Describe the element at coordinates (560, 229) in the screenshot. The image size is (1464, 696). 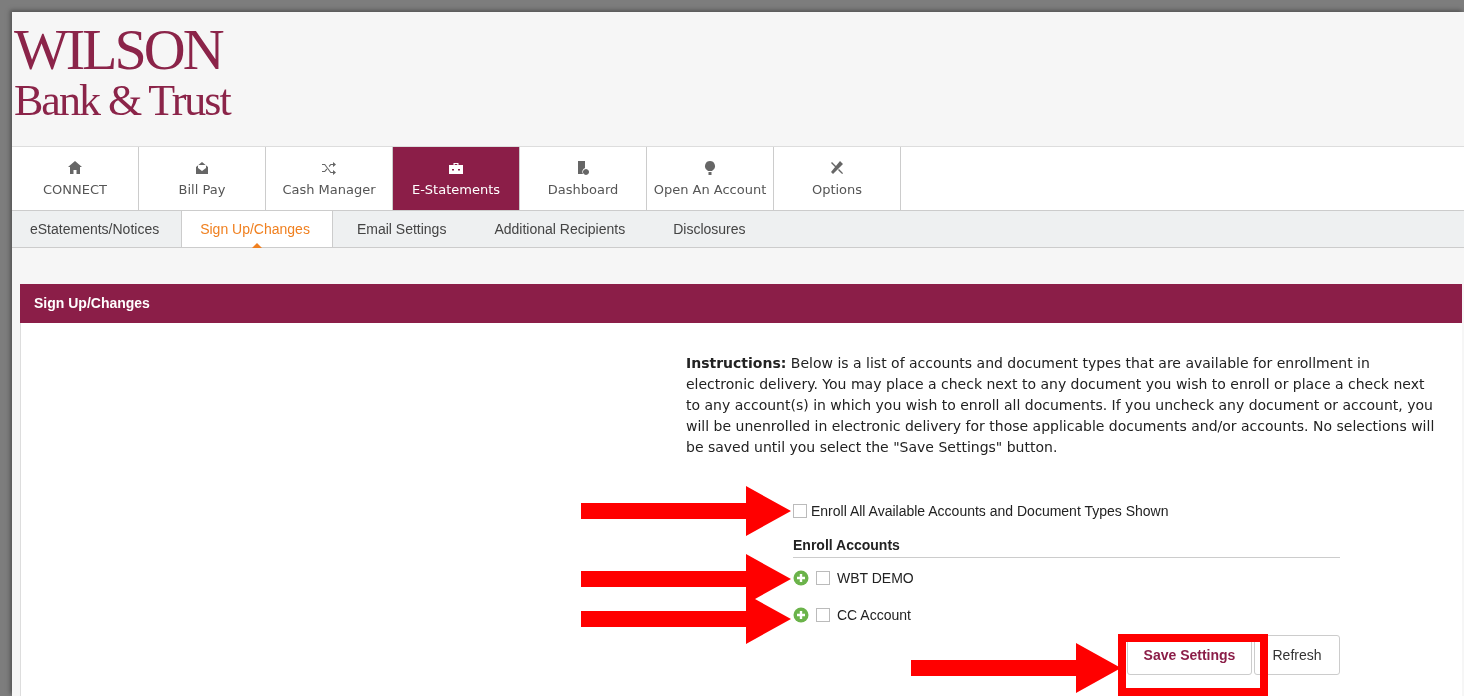
I see `sub-tab: Additional Recipients` at that location.